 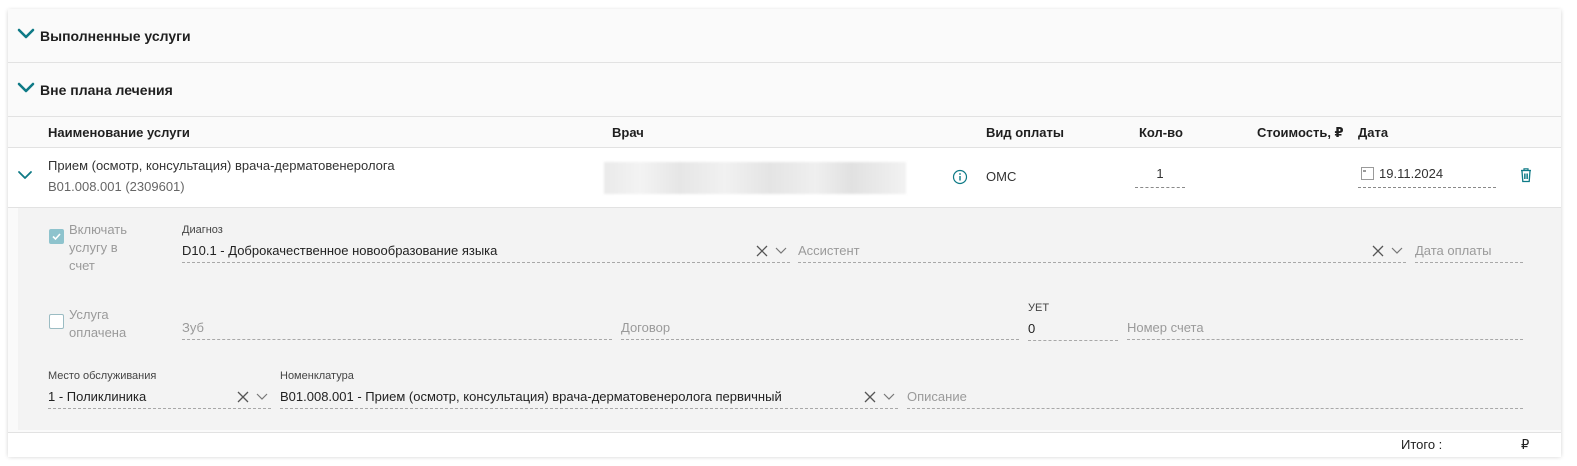 I want to click on date-value: 19.11.2024, so click(x=1411, y=173).